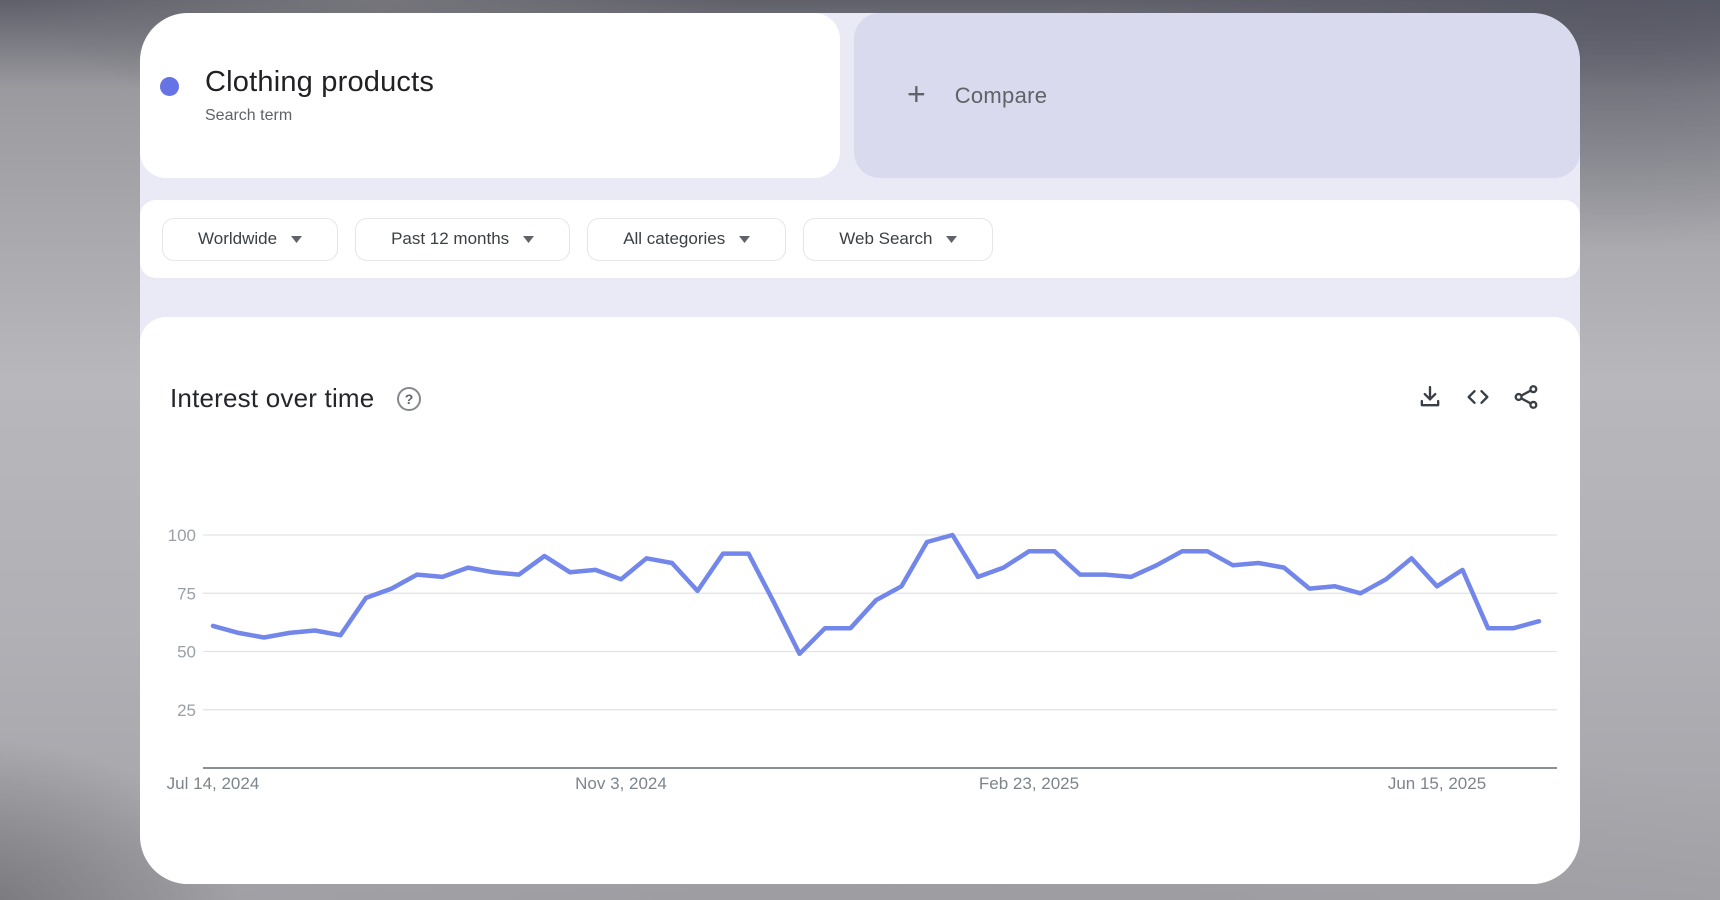 The width and height of the screenshot is (1720, 900). I want to click on search-term-text: Clothing products Search term, so click(319, 95).